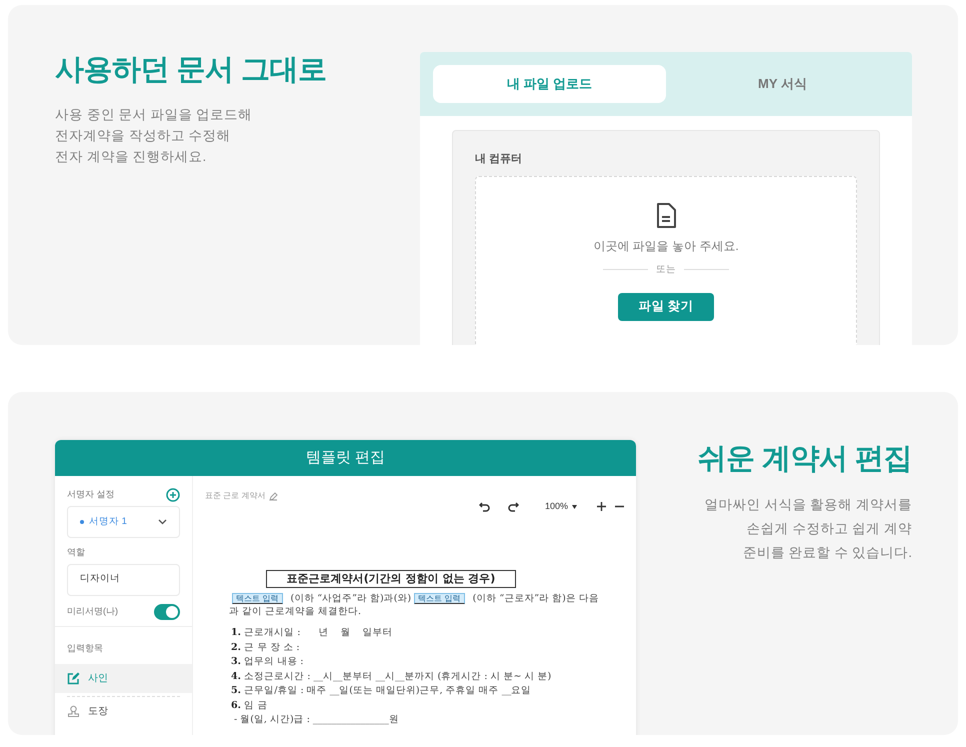 Image resolution: width=966 pixels, height=747 pixels. I want to click on contract-text: (이하 “사업주”라 함)과(와), so click(351, 598).